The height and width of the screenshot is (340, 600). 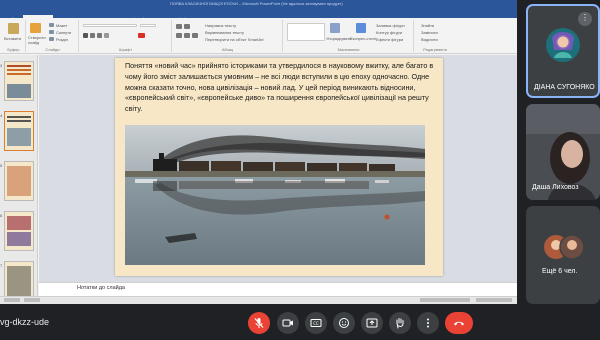 What do you see at coordinates (125, 49) in the screenshot?
I see `group-font-caption: Шрифт` at bounding box center [125, 49].